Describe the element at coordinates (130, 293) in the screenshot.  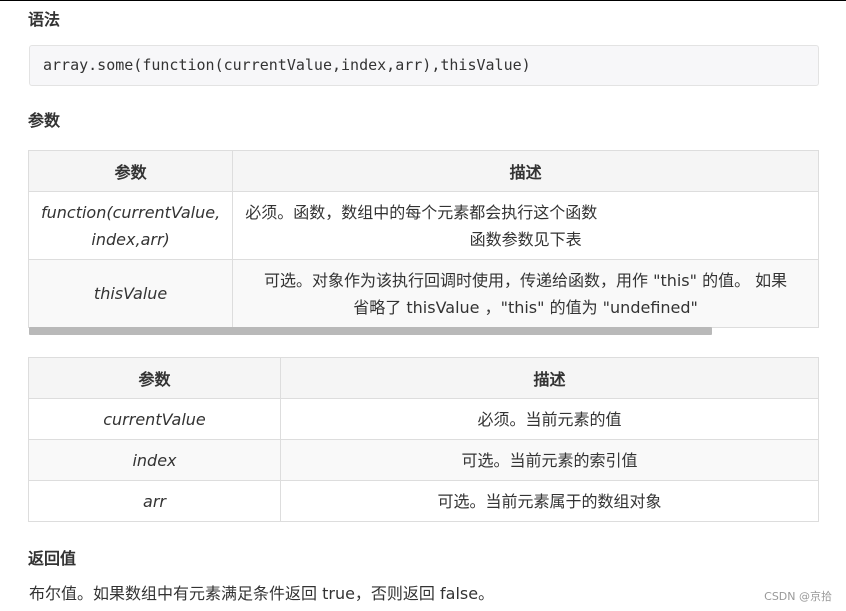
I see `param-cell: thisValue` at that location.